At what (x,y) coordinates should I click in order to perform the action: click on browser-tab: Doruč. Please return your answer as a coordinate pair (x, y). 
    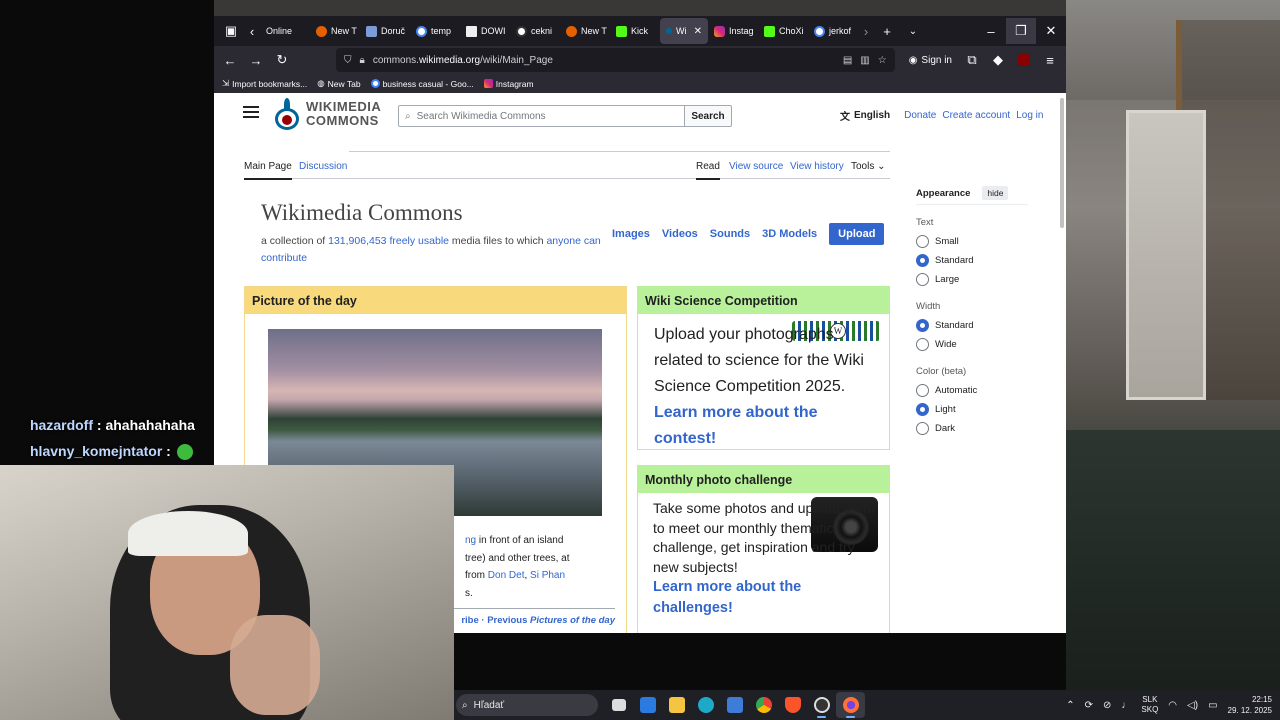
    Looking at the image, I should click on (385, 31).